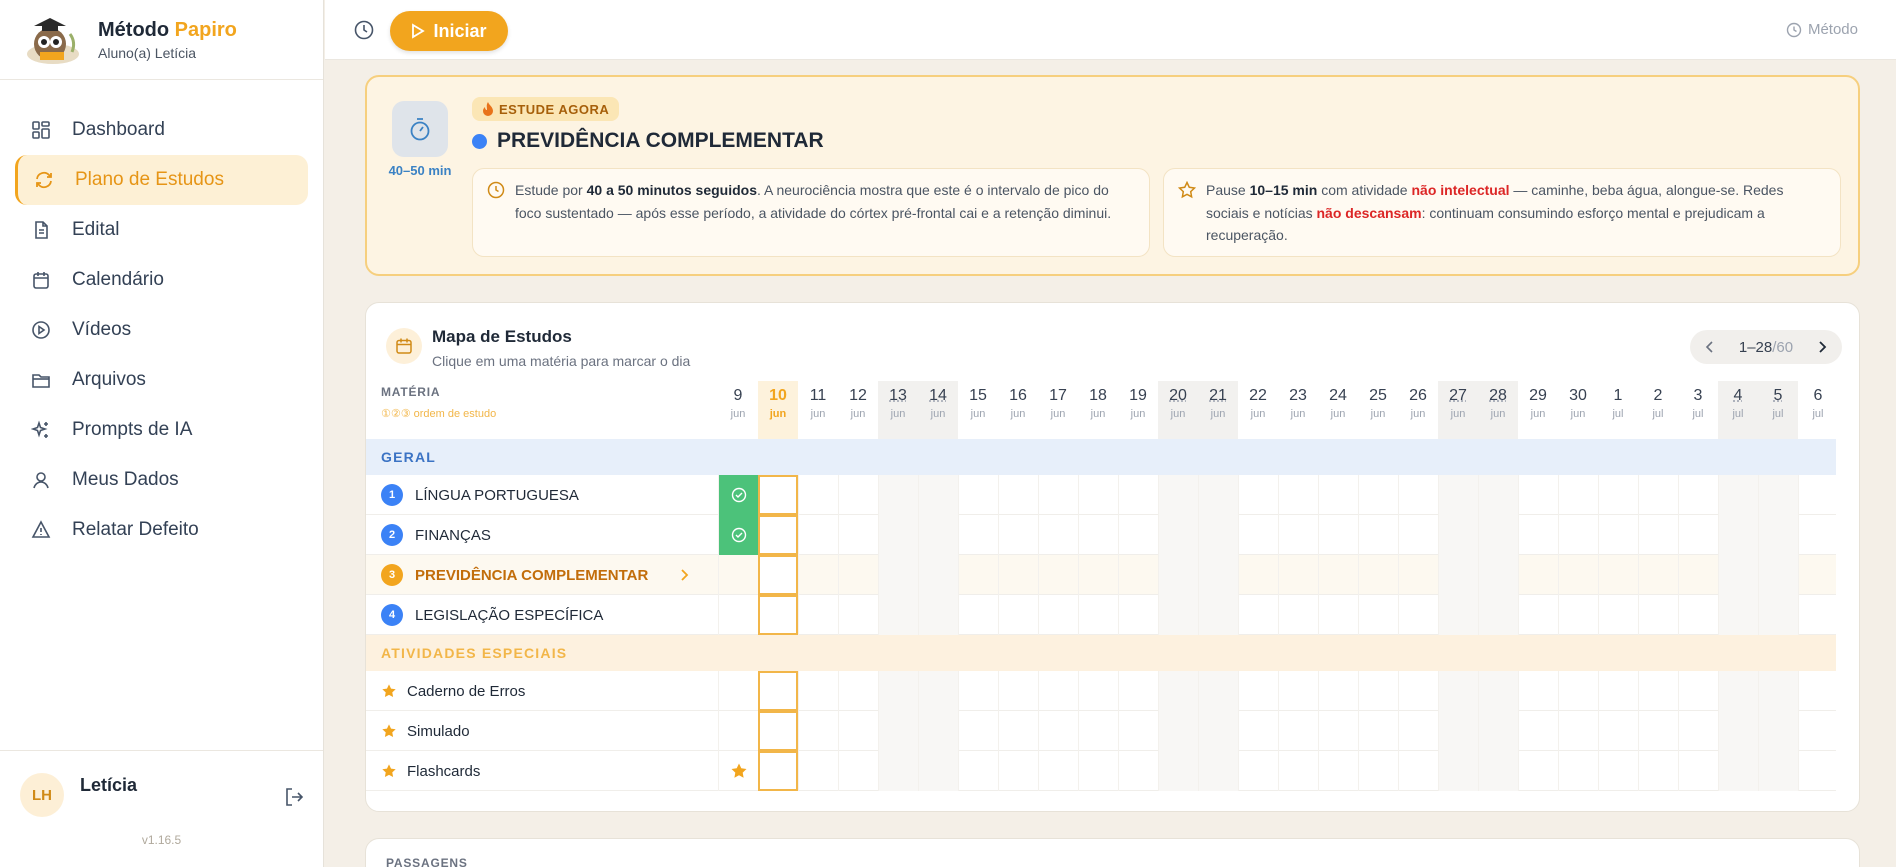 The image size is (1896, 867). What do you see at coordinates (1101, 495) in the screenshot?
I see `subject-row: 1 LÍNGUA PORTUGUESA` at bounding box center [1101, 495].